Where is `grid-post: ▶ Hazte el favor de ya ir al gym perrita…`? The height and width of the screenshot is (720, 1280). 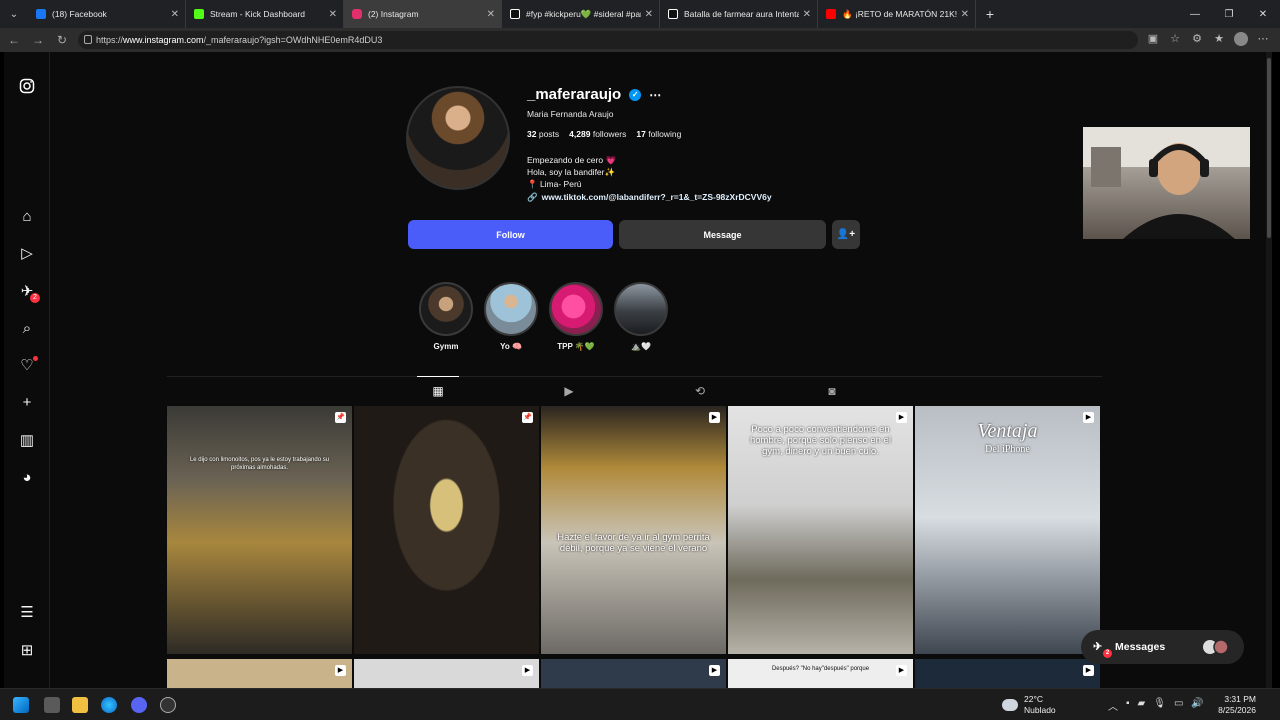
grid-post: ▶ Hazte el favor de ya ir al gym perrita… is located at coordinates (633, 530).